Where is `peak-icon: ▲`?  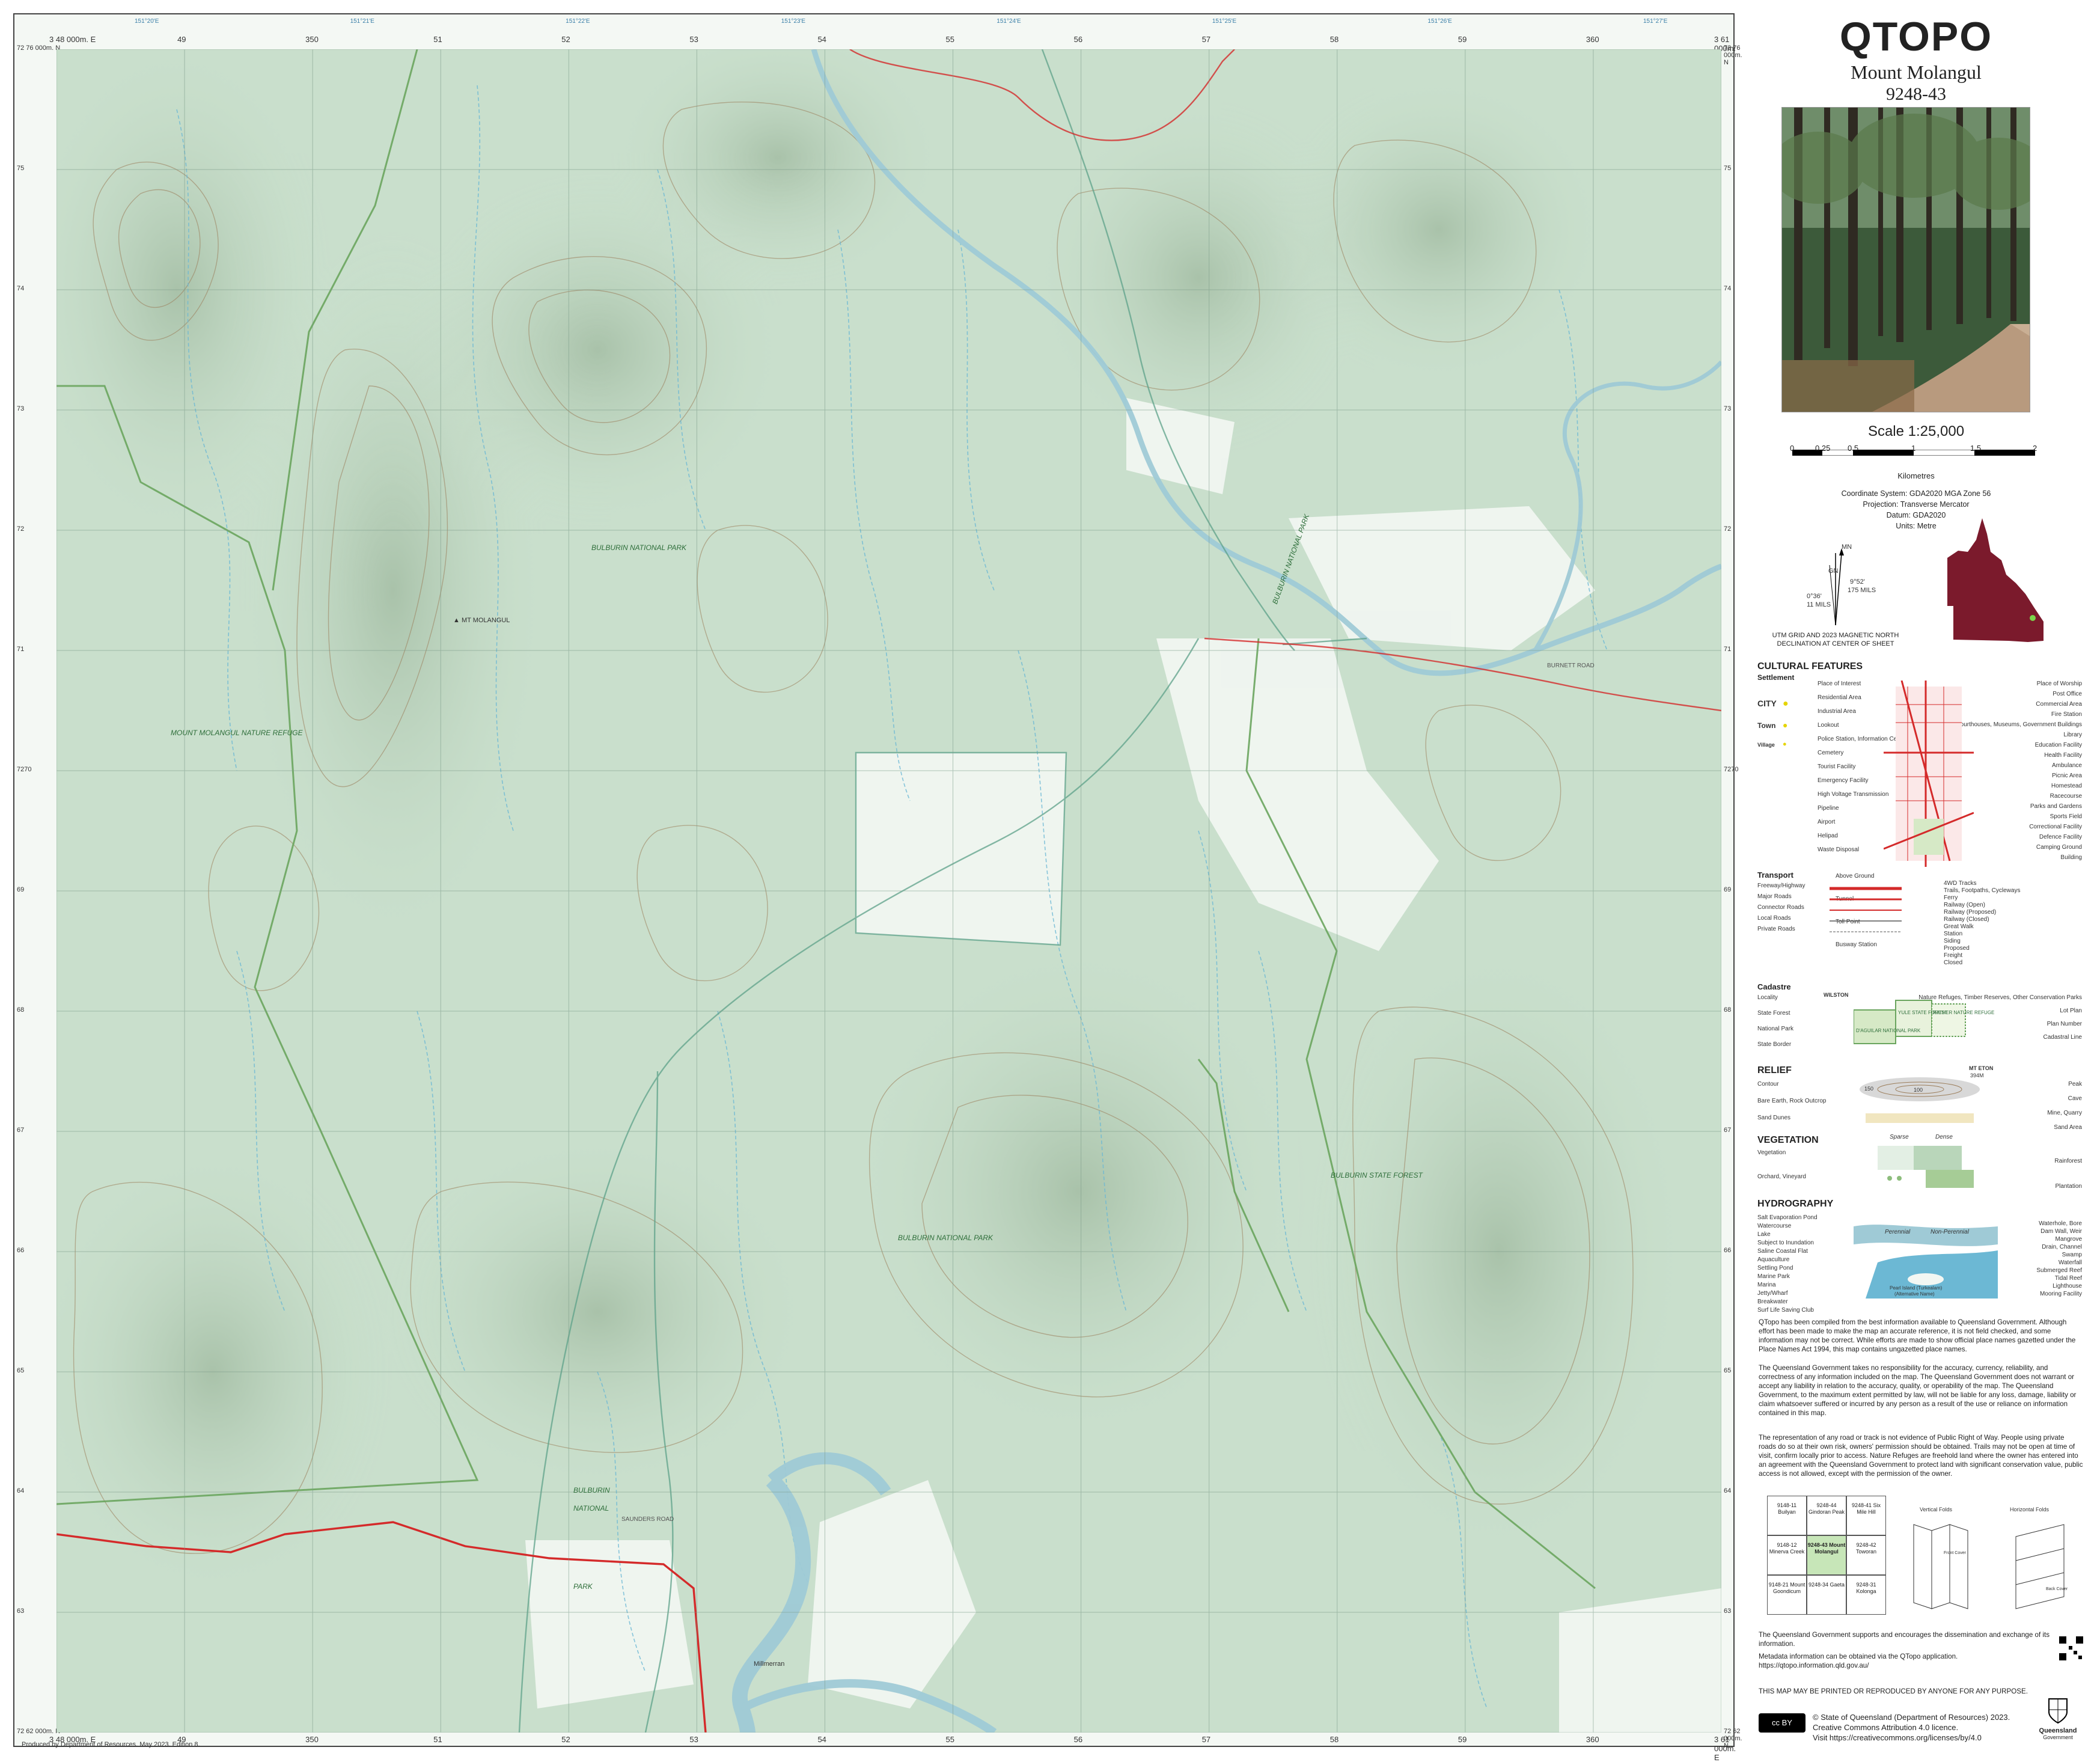 peak-icon: ▲ is located at coordinates (457, 620).